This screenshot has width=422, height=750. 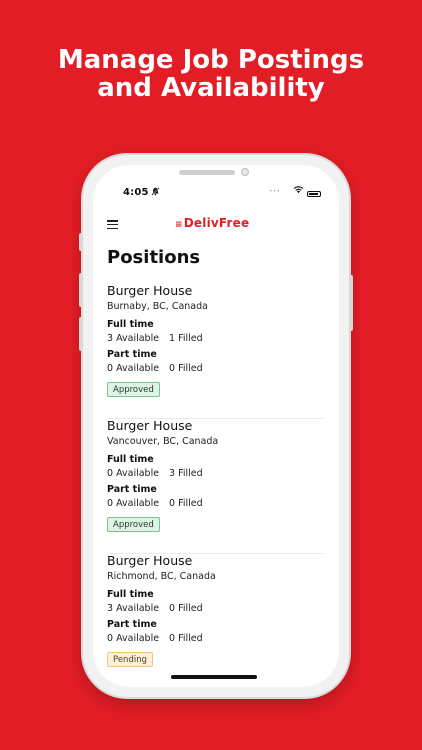 I want to click on full-time-filled: 1 Filled, so click(x=186, y=338).